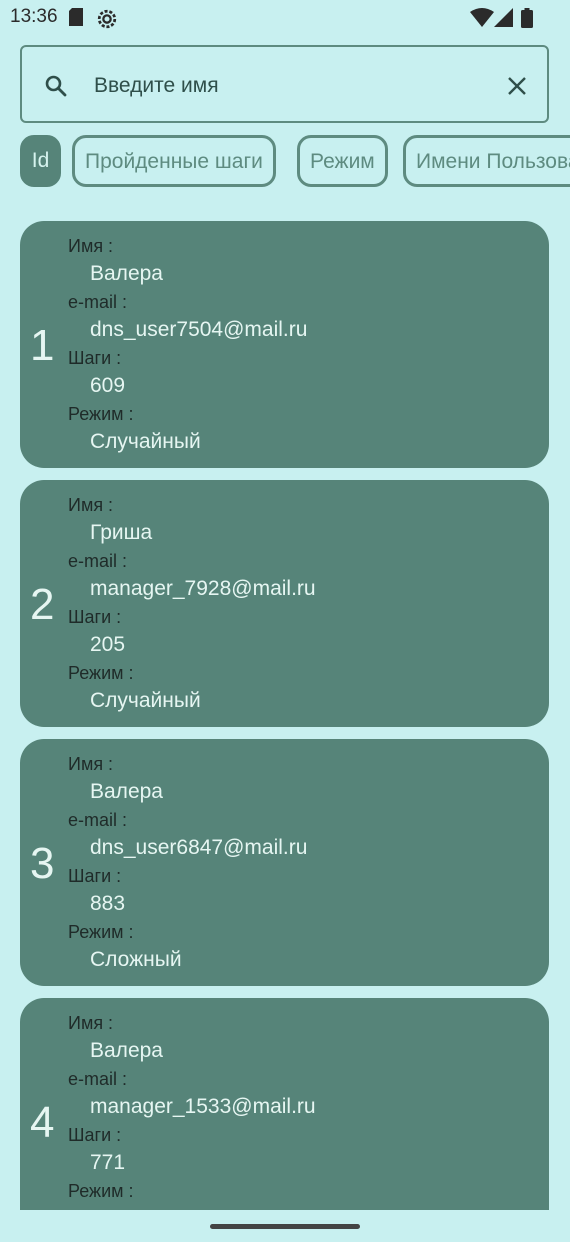 This screenshot has width=570, height=1242. Describe the element at coordinates (42, 863) in the screenshot. I see `record-id: 3` at that location.